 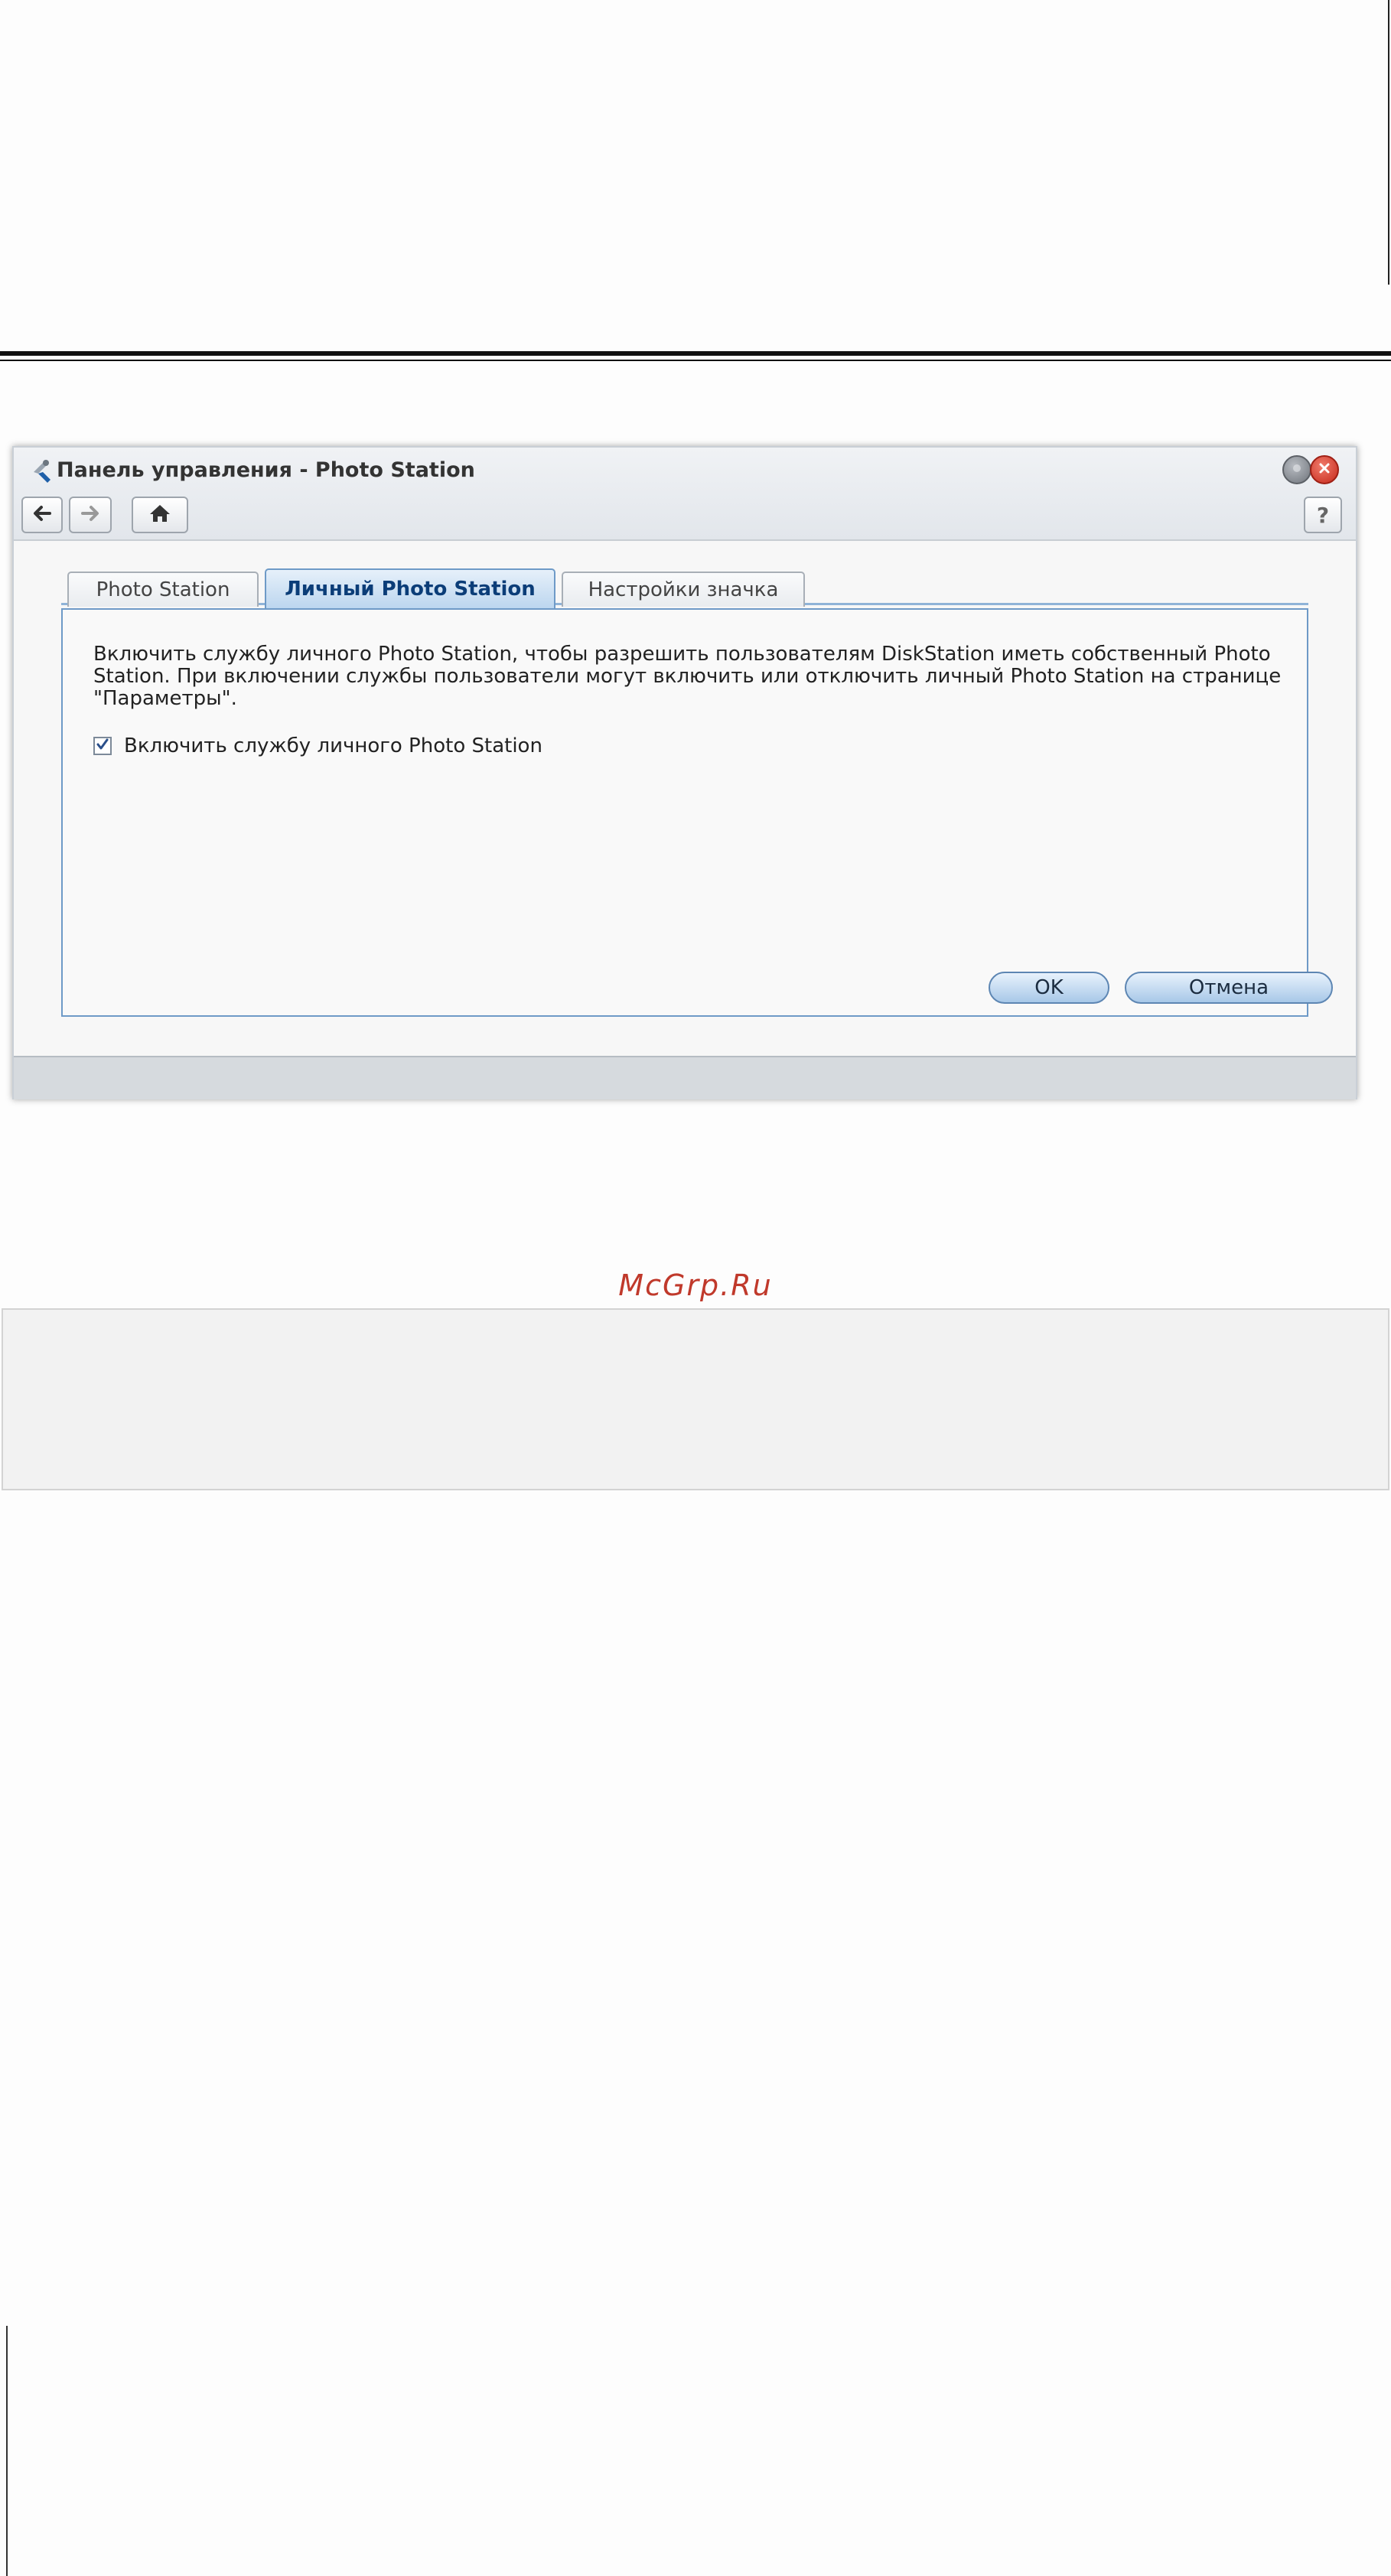 What do you see at coordinates (266, 470) in the screenshot?
I see `window-title: Панель управления - Photo Station` at bounding box center [266, 470].